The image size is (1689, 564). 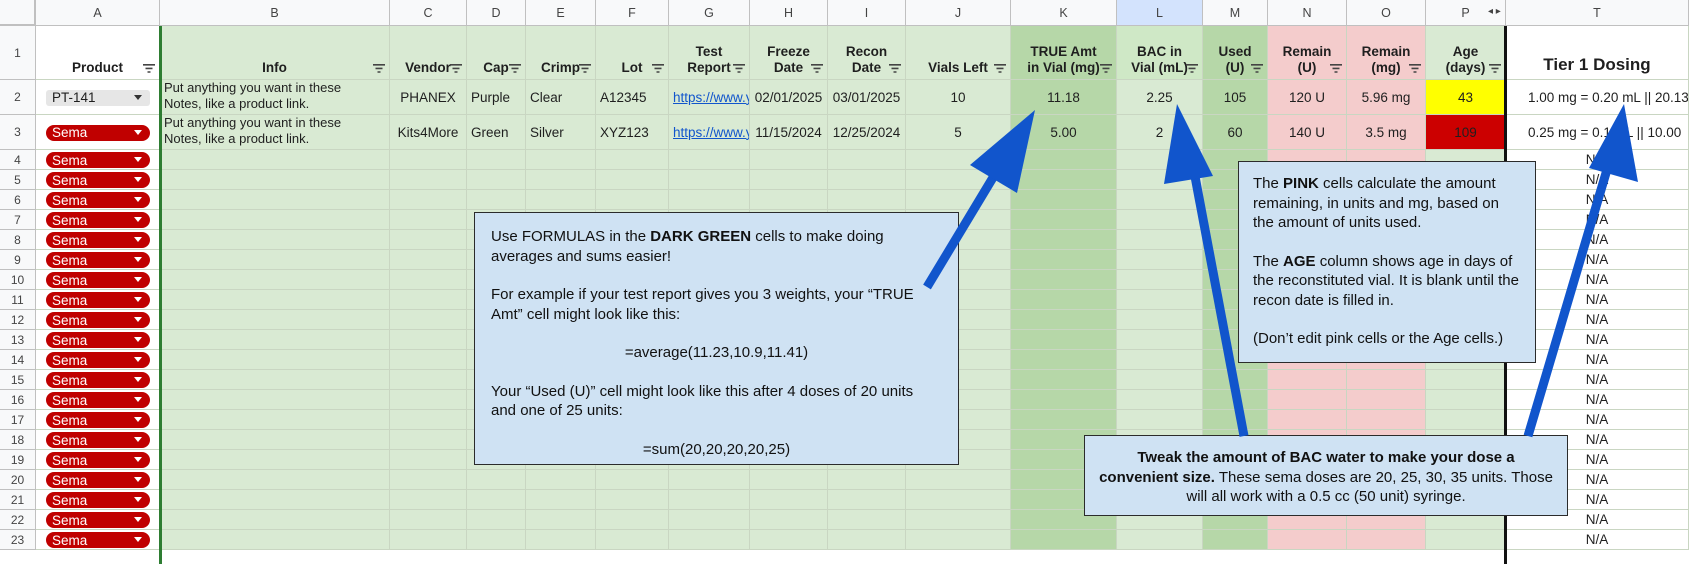 What do you see at coordinates (789, 500) in the screenshot?
I see `cell-freeze-date` at bounding box center [789, 500].